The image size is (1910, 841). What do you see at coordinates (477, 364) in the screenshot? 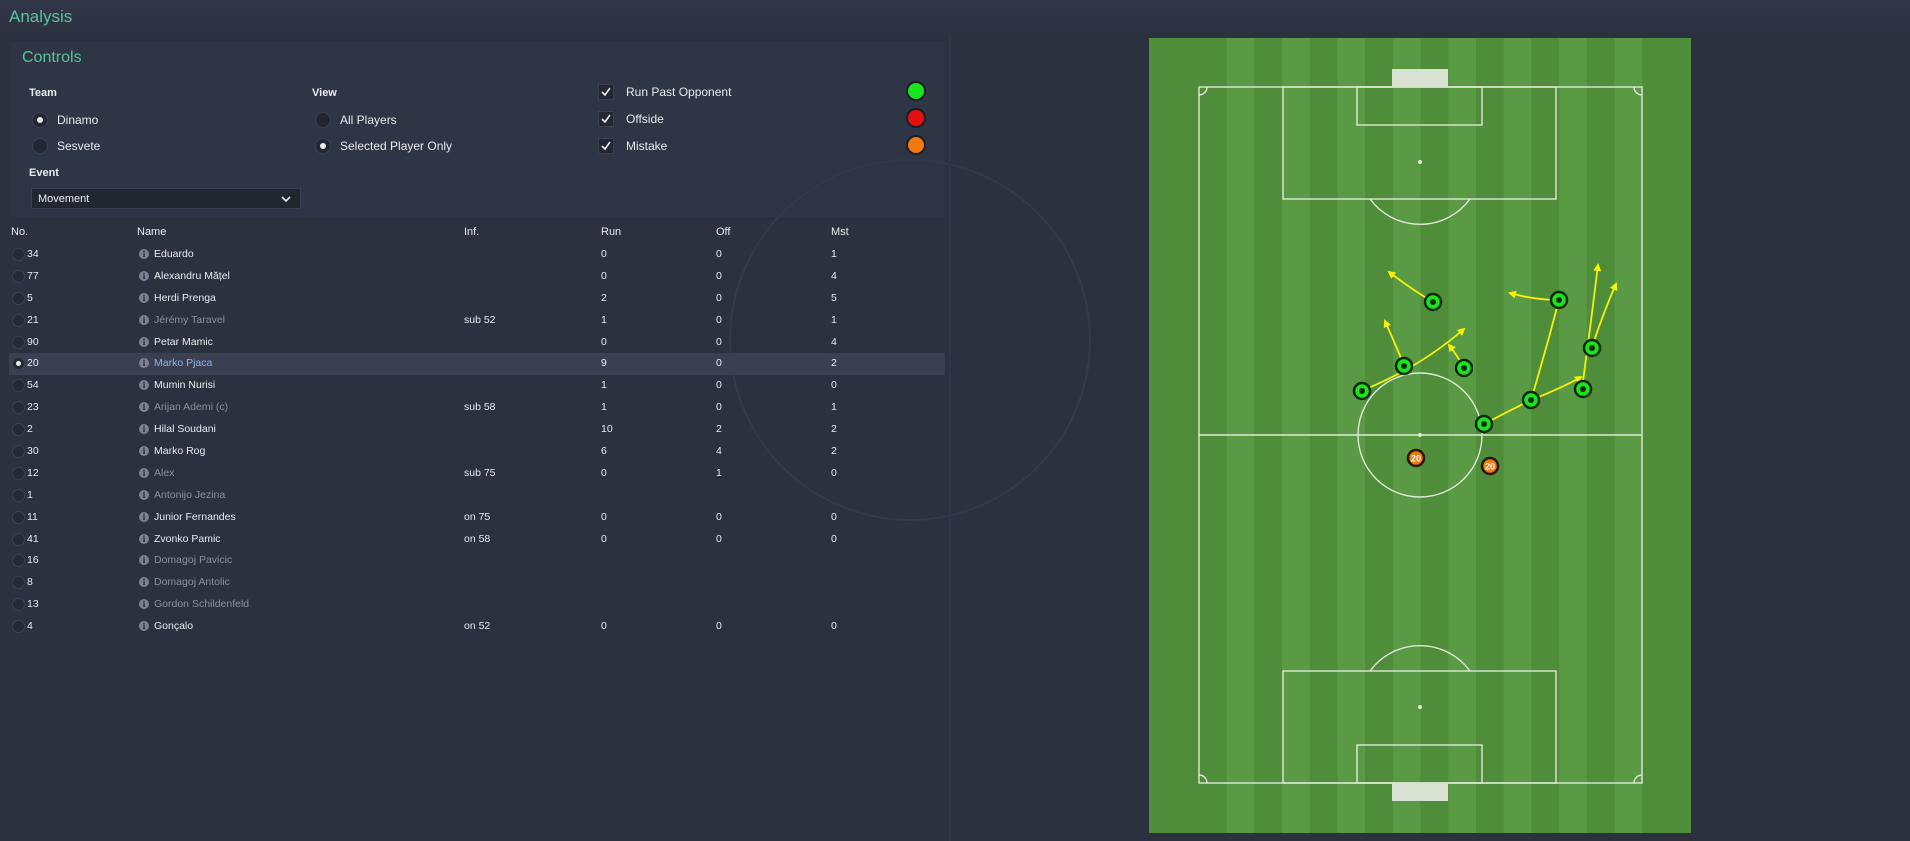
I see `table-row: 20 i Marko Pjaca 9 0 2` at bounding box center [477, 364].